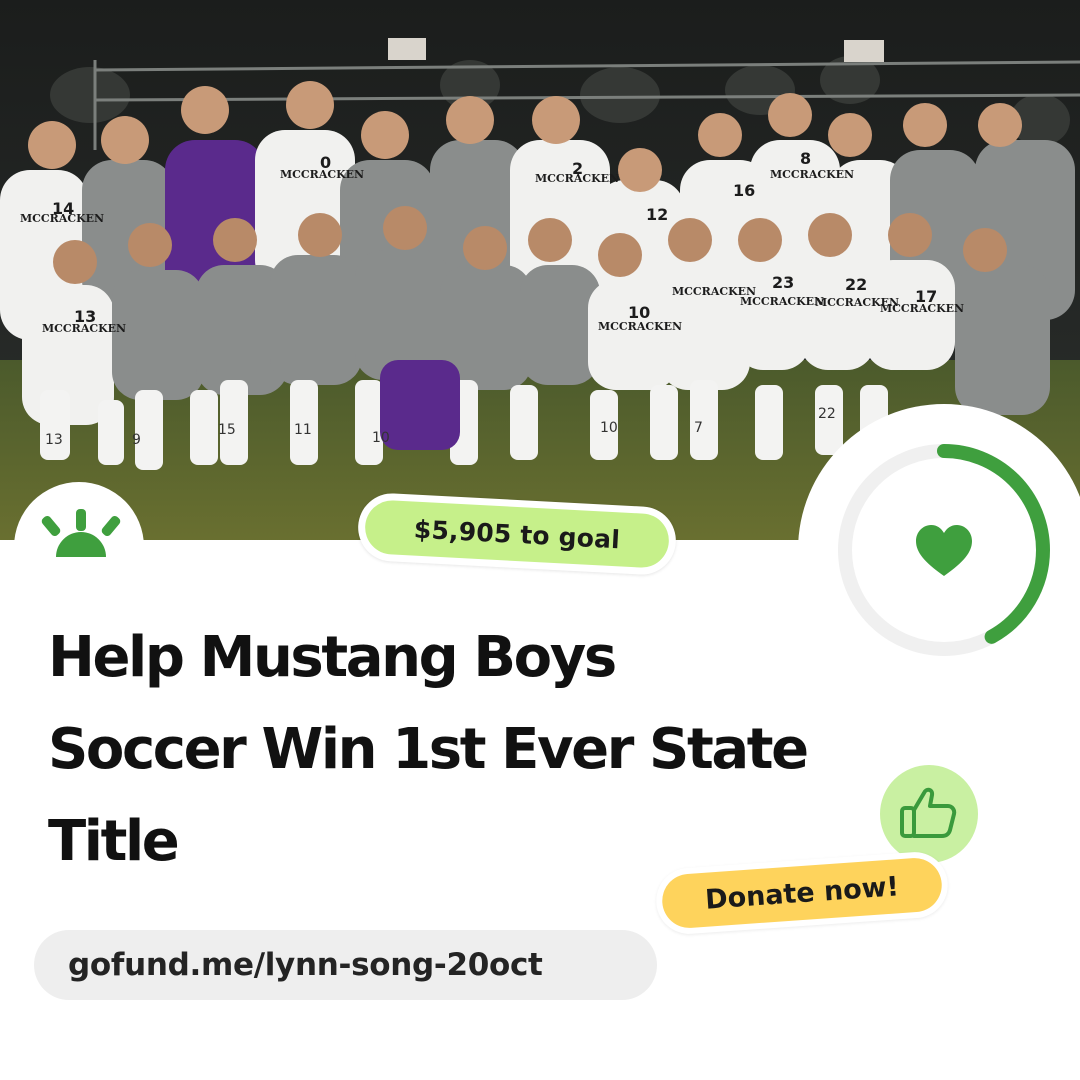  Describe the element at coordinates (783, 282) in the screenshot. I see `jersey-number: 23` at that location.